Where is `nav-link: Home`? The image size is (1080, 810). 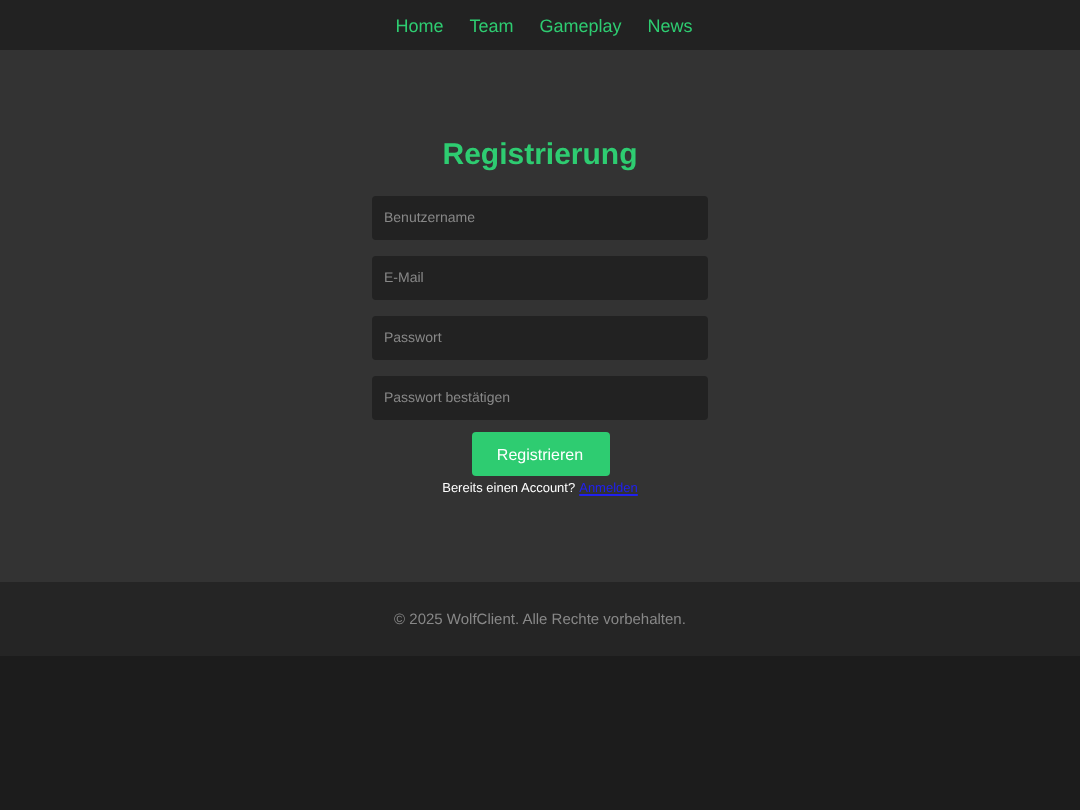
nav-link: Home is located at coordinates (419, 25).